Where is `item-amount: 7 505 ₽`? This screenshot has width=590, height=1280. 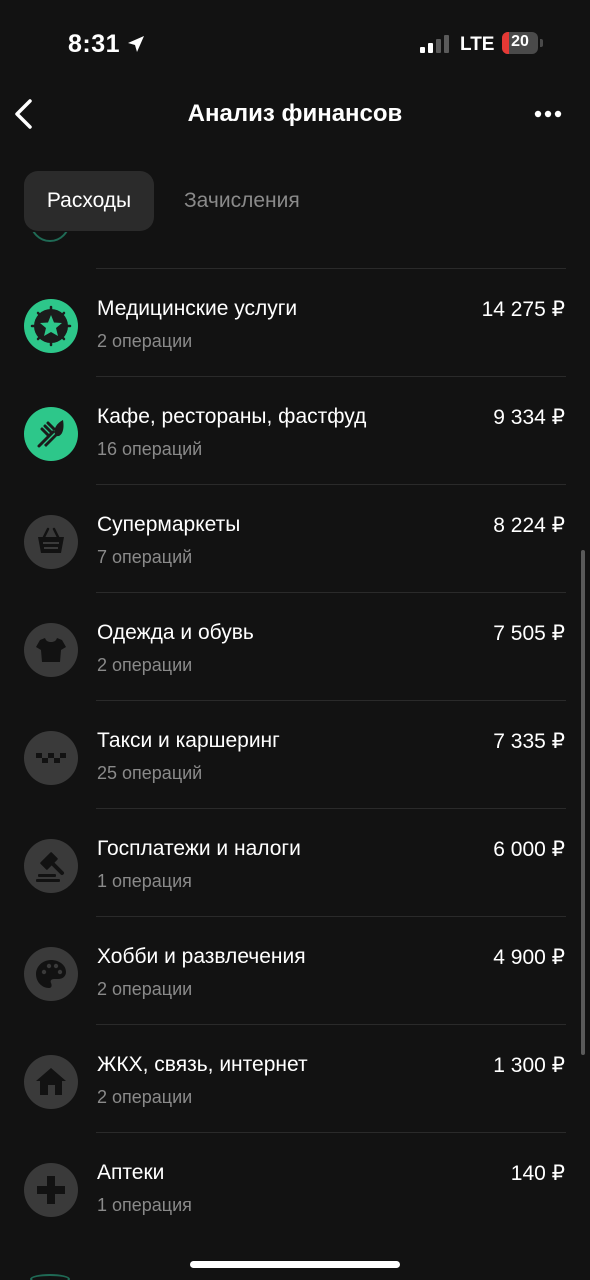
item-amount: 7 505 ₽ is located at coordinates (529, 633).